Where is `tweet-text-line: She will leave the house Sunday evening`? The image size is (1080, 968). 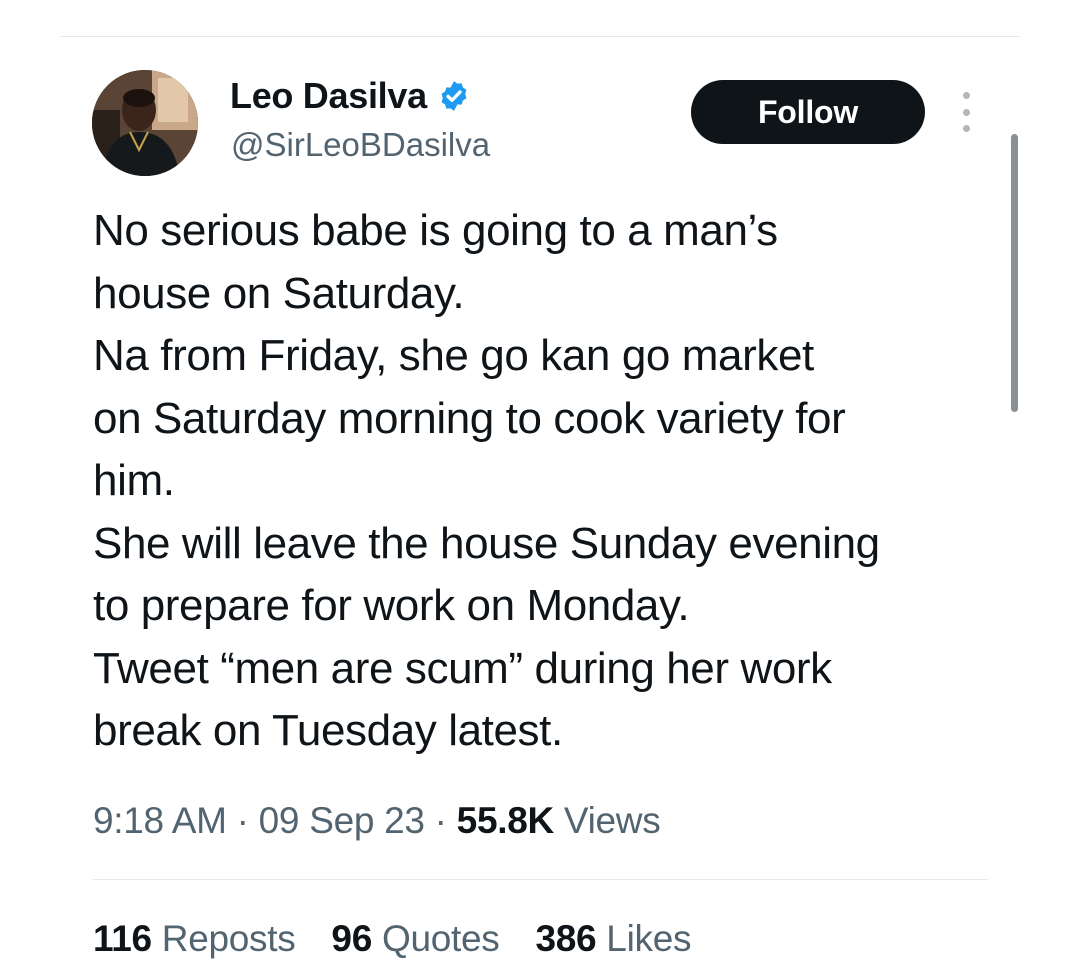 tweet-text-line: She will leave the house Sunday evening is located at coordinates (486, 543).